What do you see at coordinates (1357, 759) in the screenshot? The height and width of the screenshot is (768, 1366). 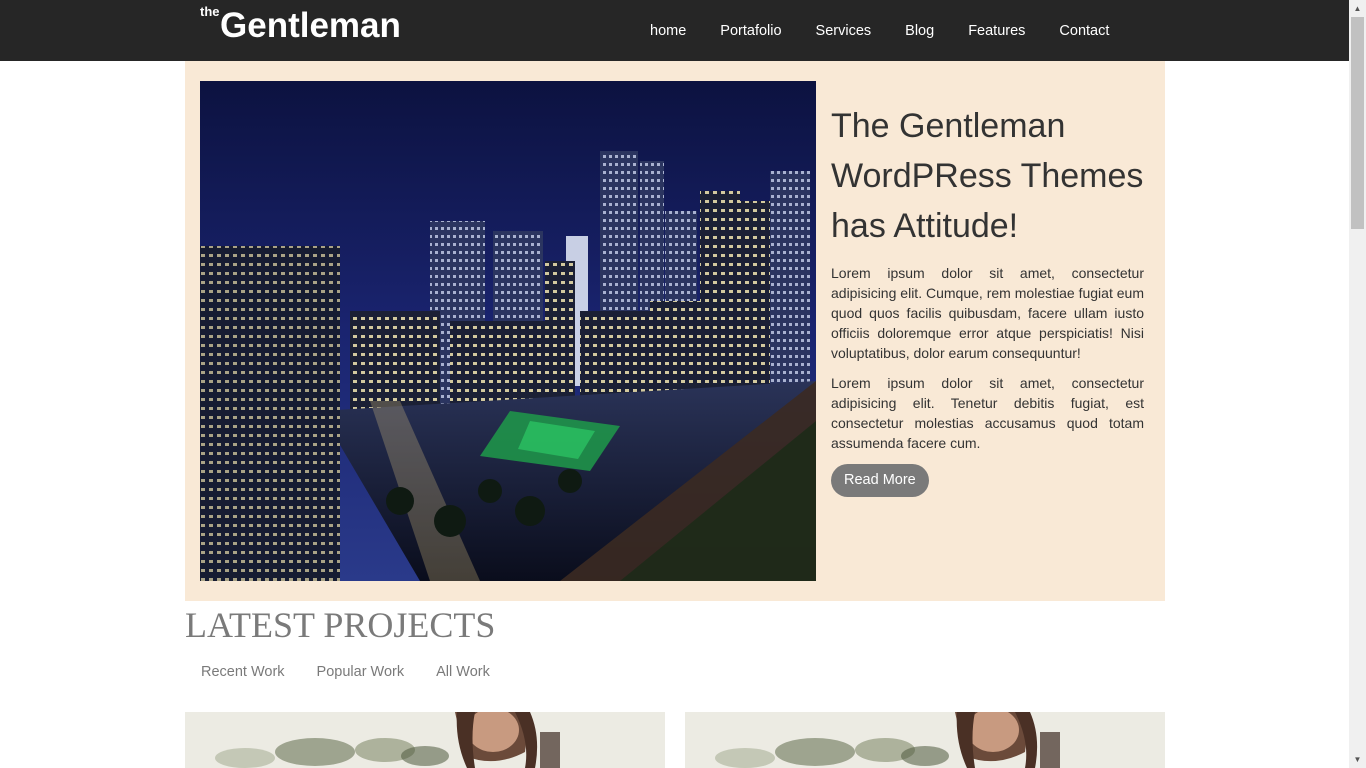 I see `scroll-down-arrow-icon: ▼` at bounding box center [1357, 759].